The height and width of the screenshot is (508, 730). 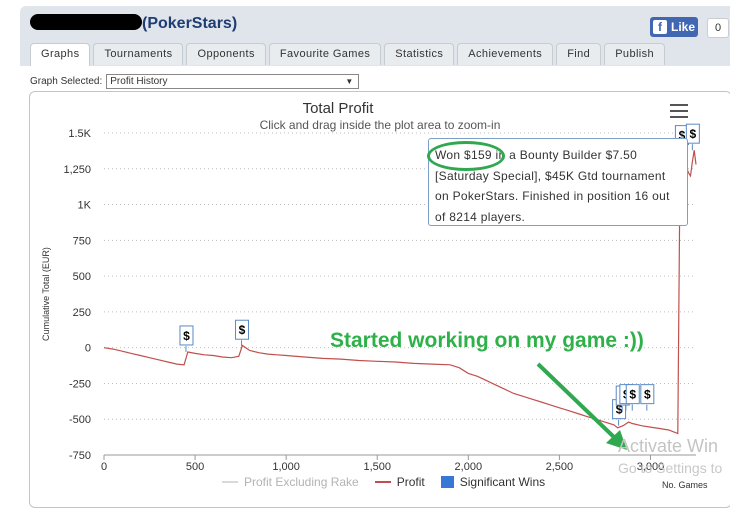 I want to click on x-tick-label: 2,500, so click(x=560, y=467).